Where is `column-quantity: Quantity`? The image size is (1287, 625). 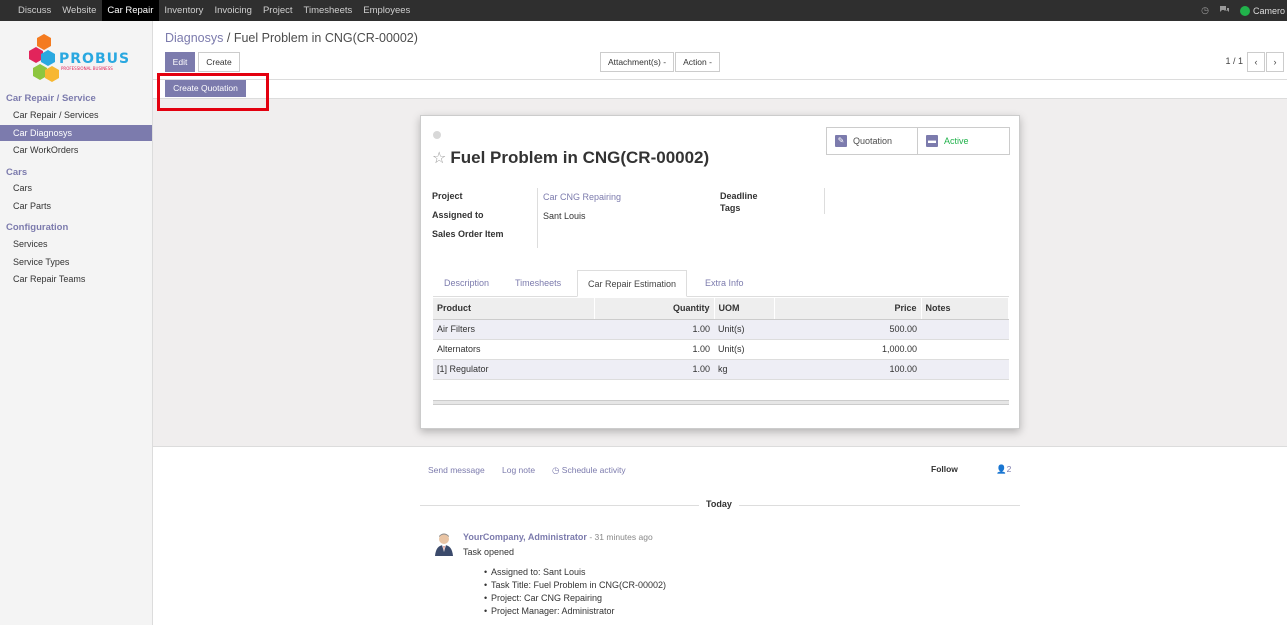 column-quantity: Quantity is located at coordinates (654, 309).